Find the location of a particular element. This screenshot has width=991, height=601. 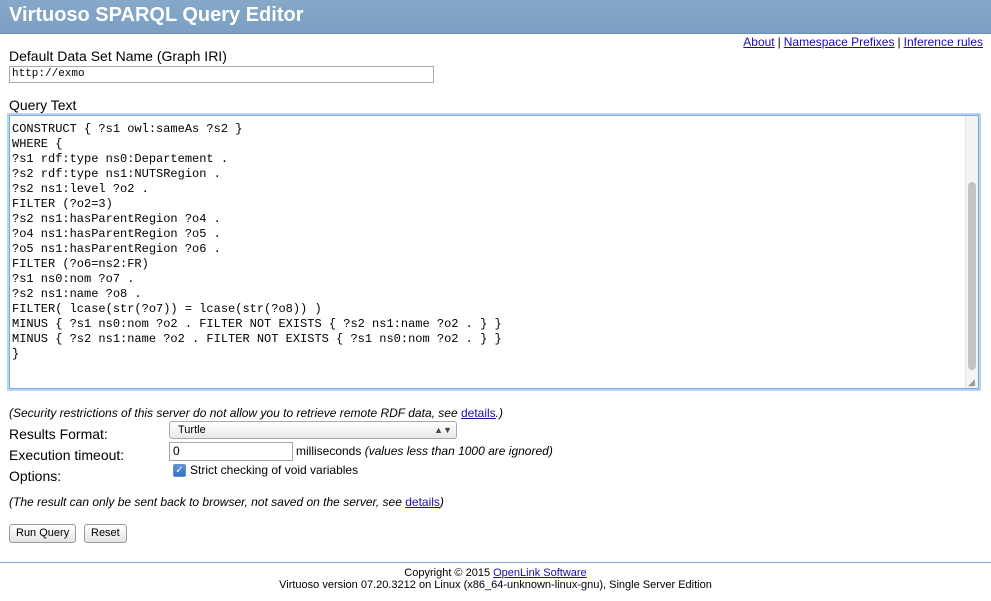

openlink-software-link: OpenLink Software is located at coordinates (540, 573).